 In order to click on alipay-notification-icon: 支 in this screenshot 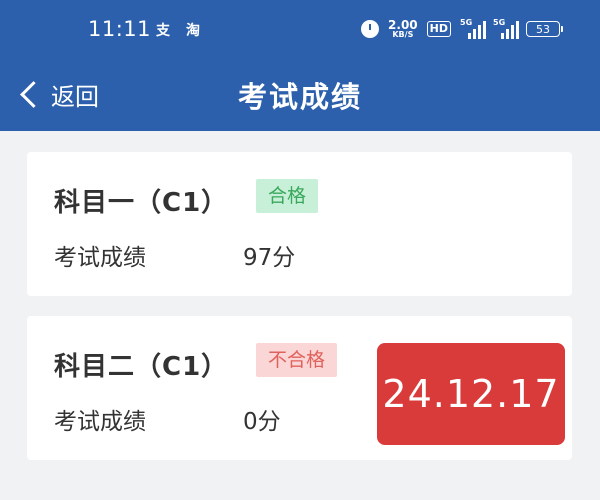, I will do `click(163, 31)`.